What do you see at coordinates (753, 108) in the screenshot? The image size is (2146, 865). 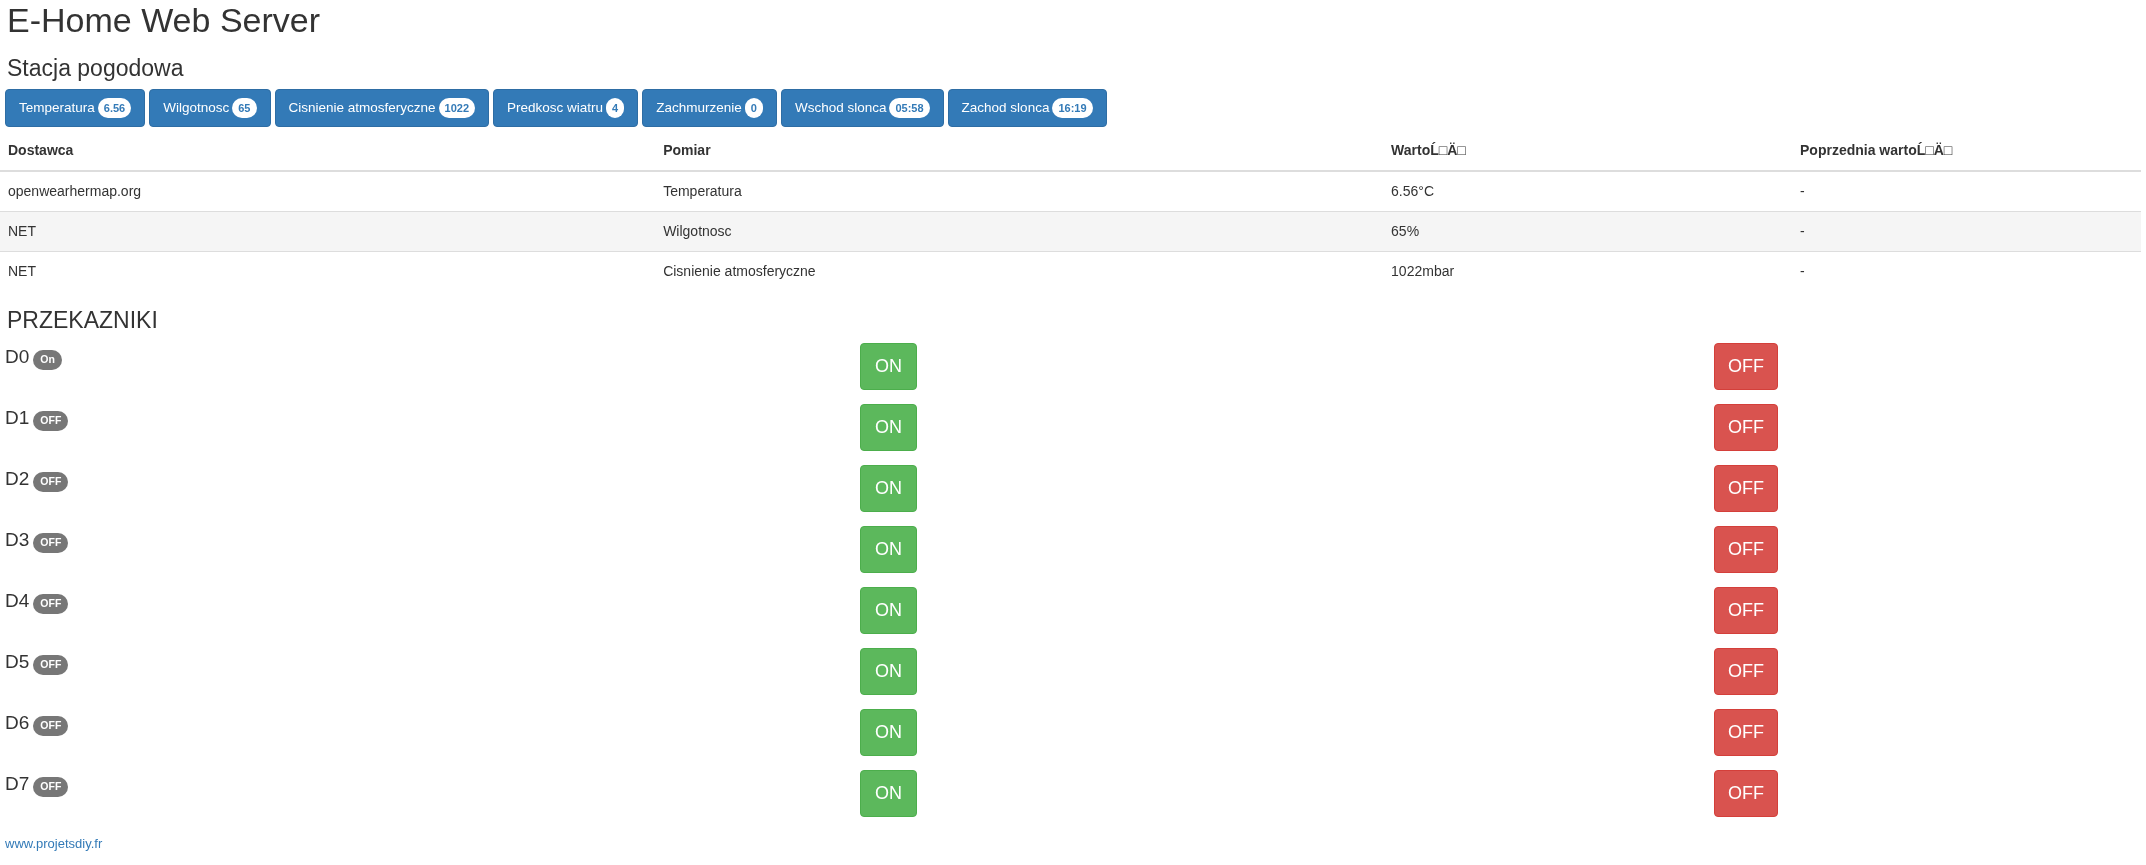 I see `value-badge: 0` at bounding box center [753, 108].